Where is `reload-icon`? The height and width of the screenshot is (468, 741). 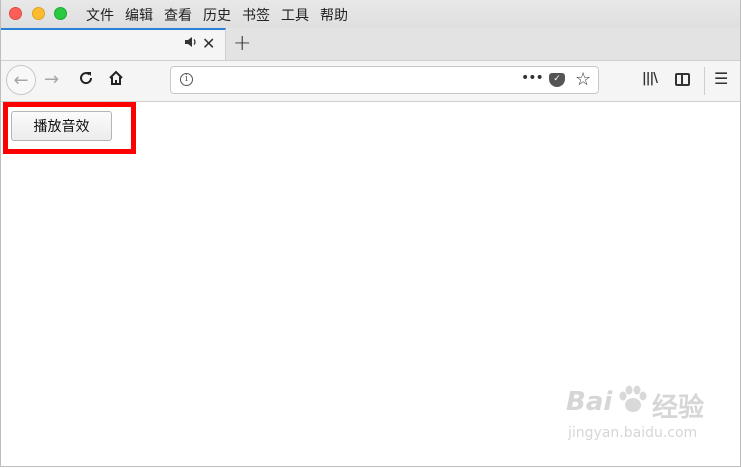
reload-icon is located at coordinates (86, 78).